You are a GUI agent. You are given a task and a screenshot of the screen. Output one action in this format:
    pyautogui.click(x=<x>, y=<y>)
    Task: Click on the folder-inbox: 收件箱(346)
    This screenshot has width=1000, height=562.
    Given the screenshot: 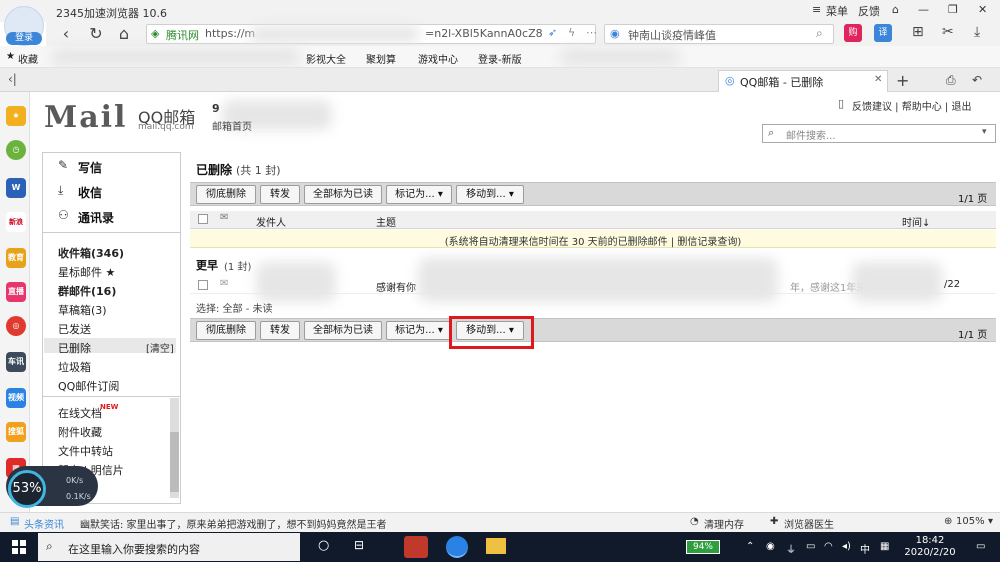 What is the action you would take?
    pyautogui.click(x=91, y=253)
    